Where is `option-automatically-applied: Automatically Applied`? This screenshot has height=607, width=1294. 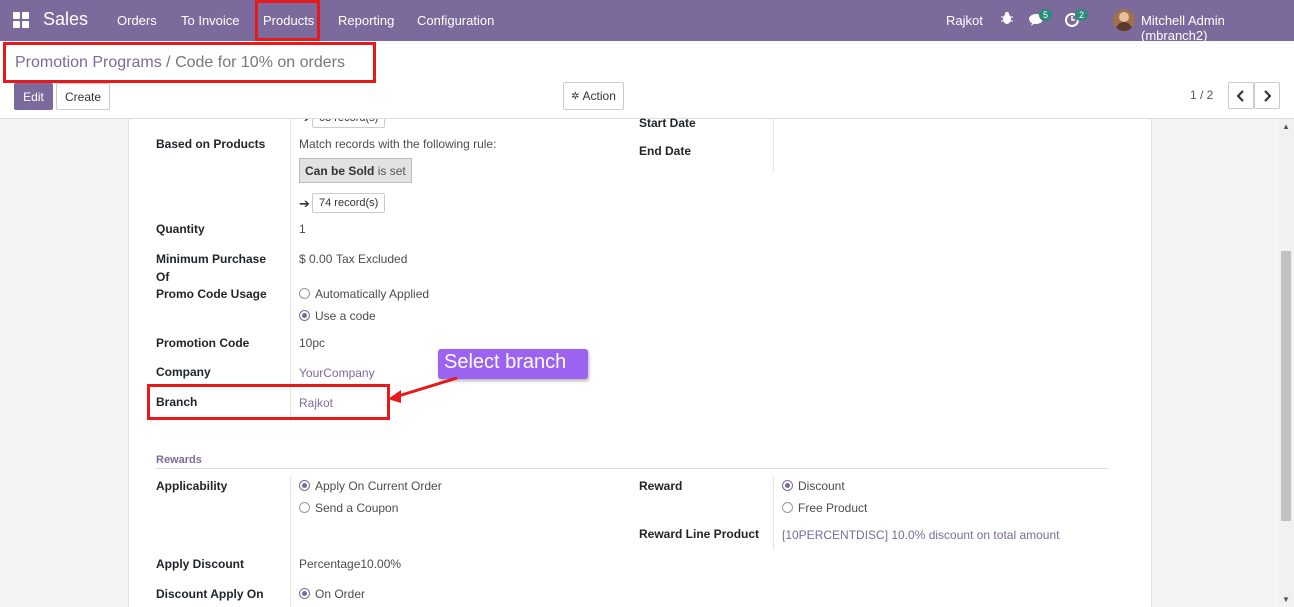 option-automatically-applied: Automatically Applied is located at coordinates (372, 294).